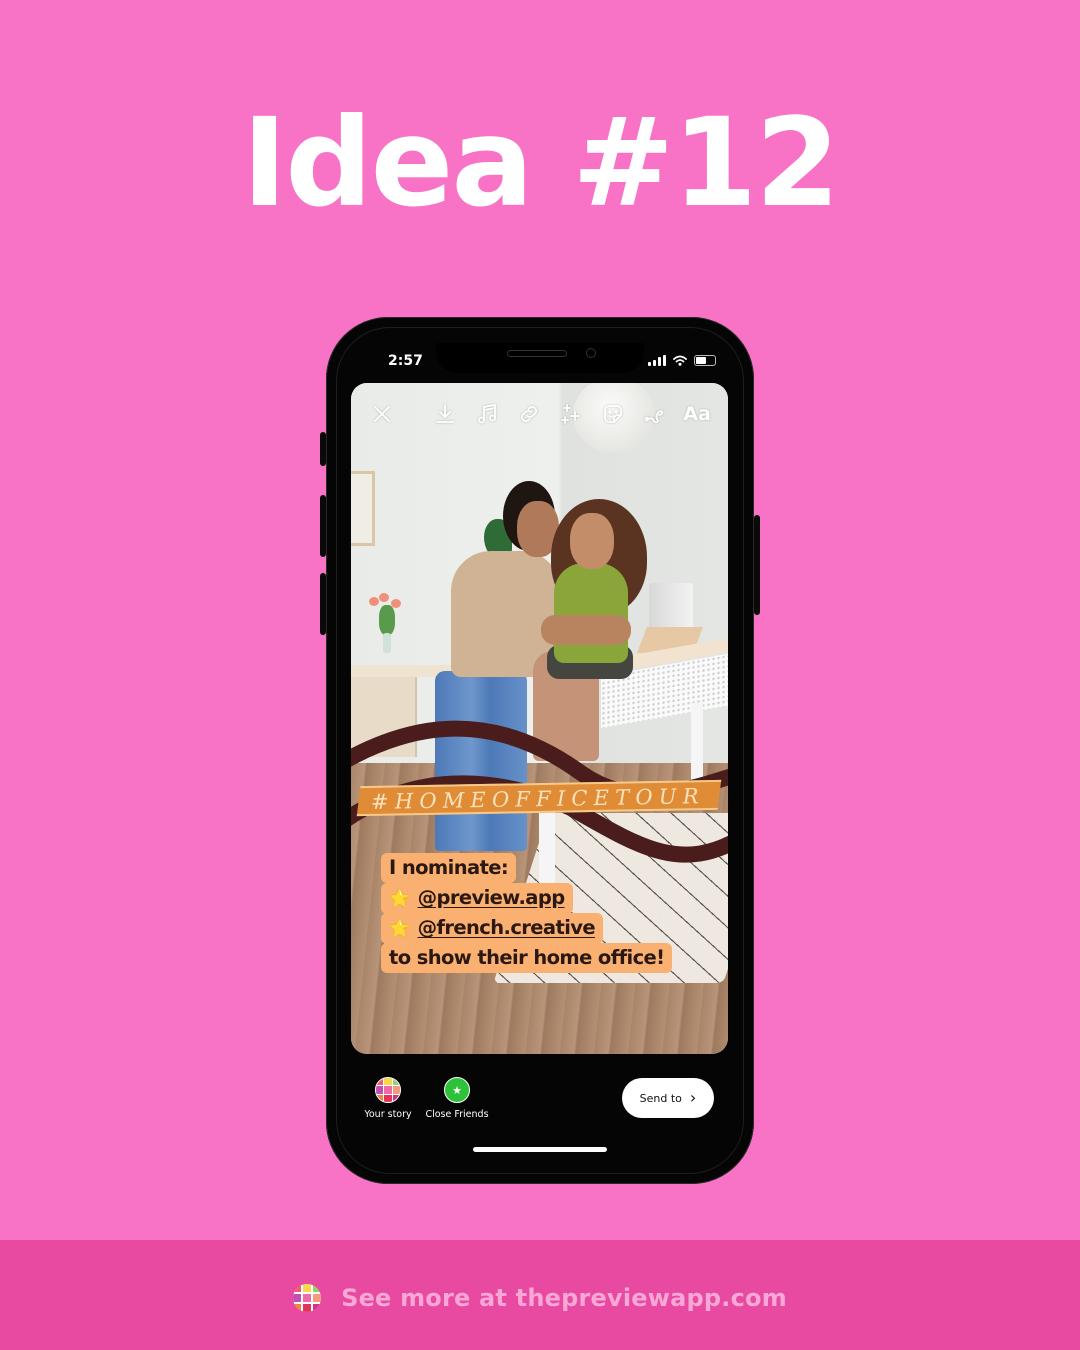  Describe the element at coordinates (591, 613) in the screenshot. I see `photo-girl-shirt` at that location.